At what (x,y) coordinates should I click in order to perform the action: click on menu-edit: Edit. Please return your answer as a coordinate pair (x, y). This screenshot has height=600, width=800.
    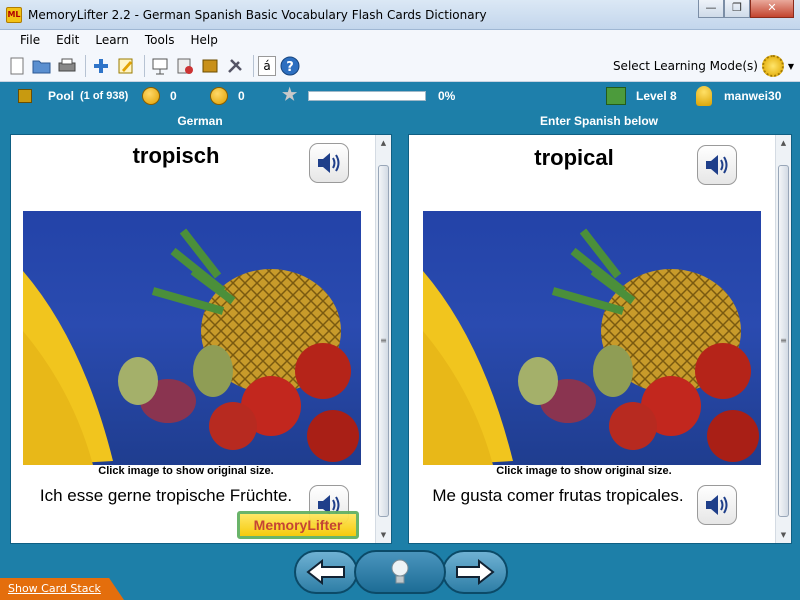
    Looking at the image, I should click on (67, 40).